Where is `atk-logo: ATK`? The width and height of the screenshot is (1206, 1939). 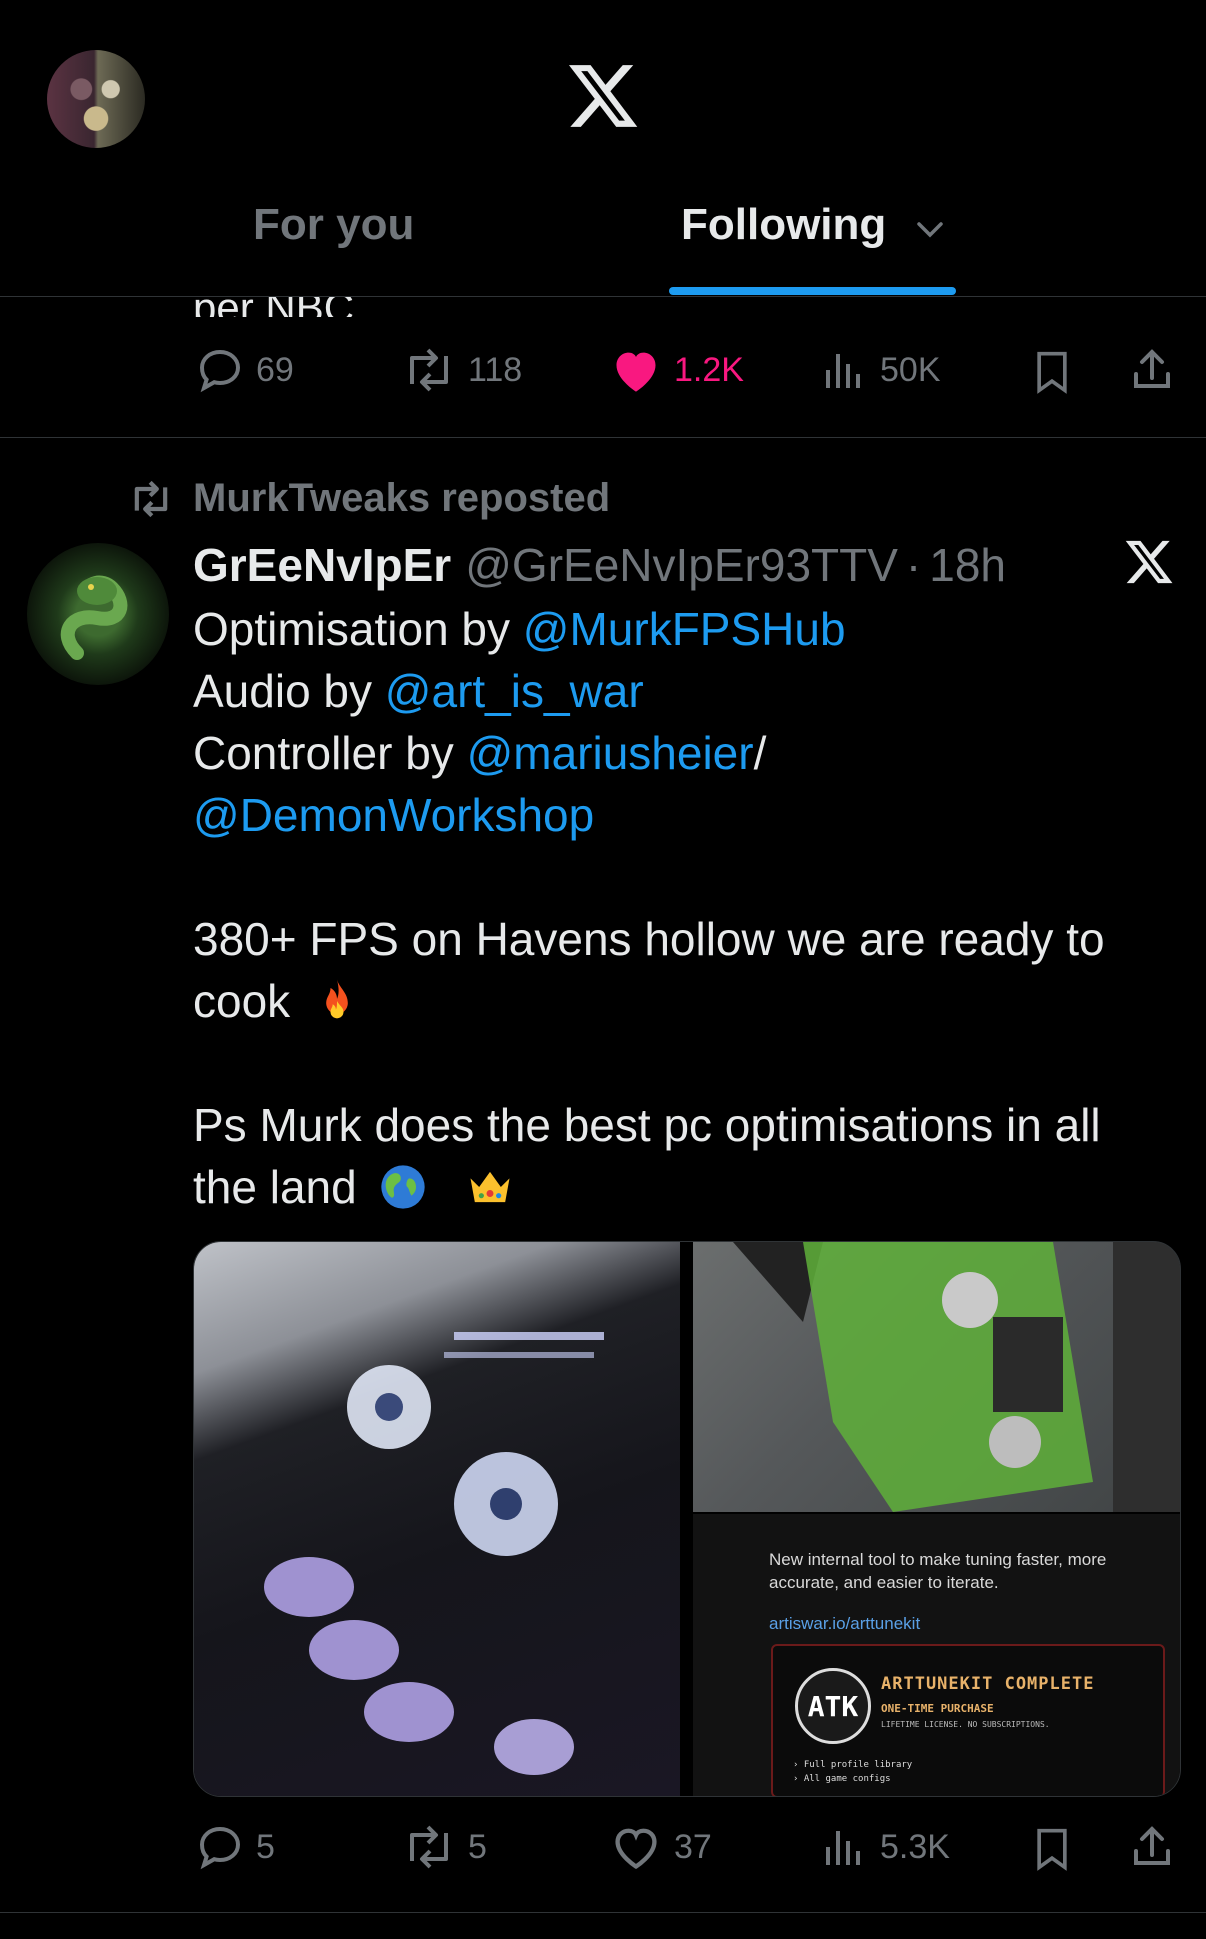 atk-logo: ATK is located at coordinates (833, 1706).